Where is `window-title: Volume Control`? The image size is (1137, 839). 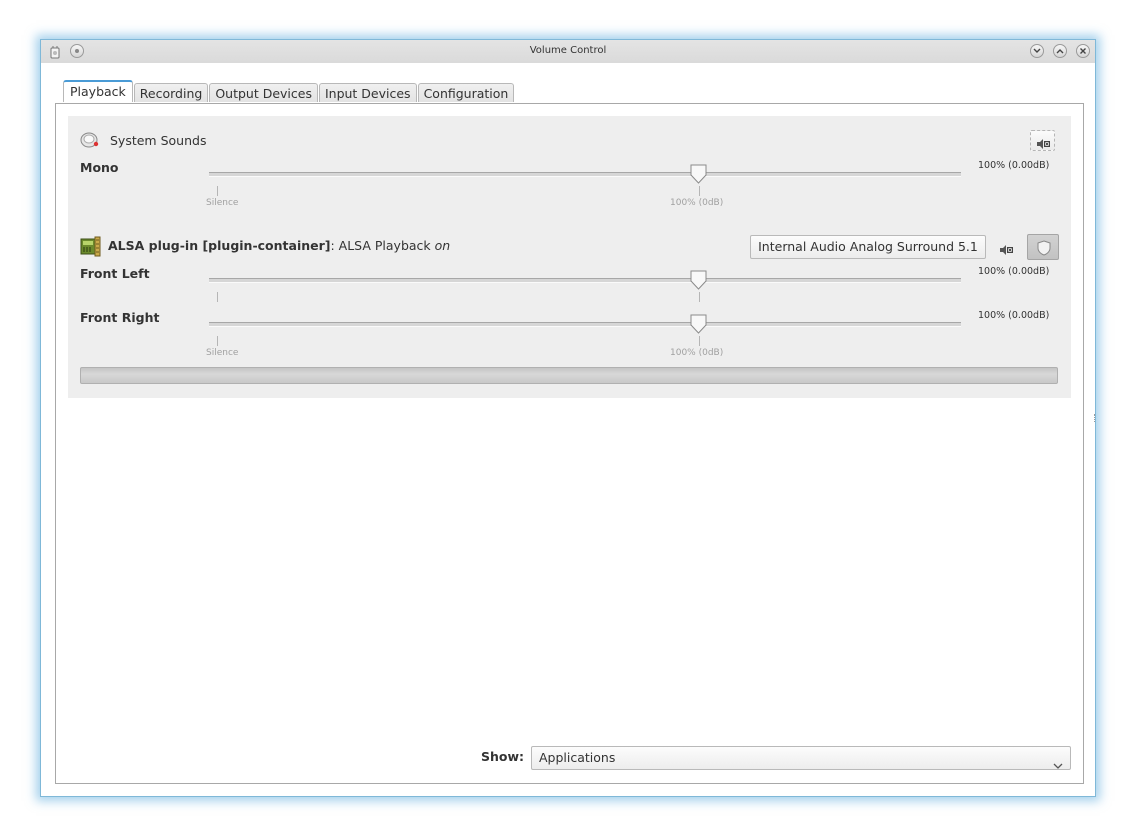
window-title: Volume Control is located at coordinates (568, 50).